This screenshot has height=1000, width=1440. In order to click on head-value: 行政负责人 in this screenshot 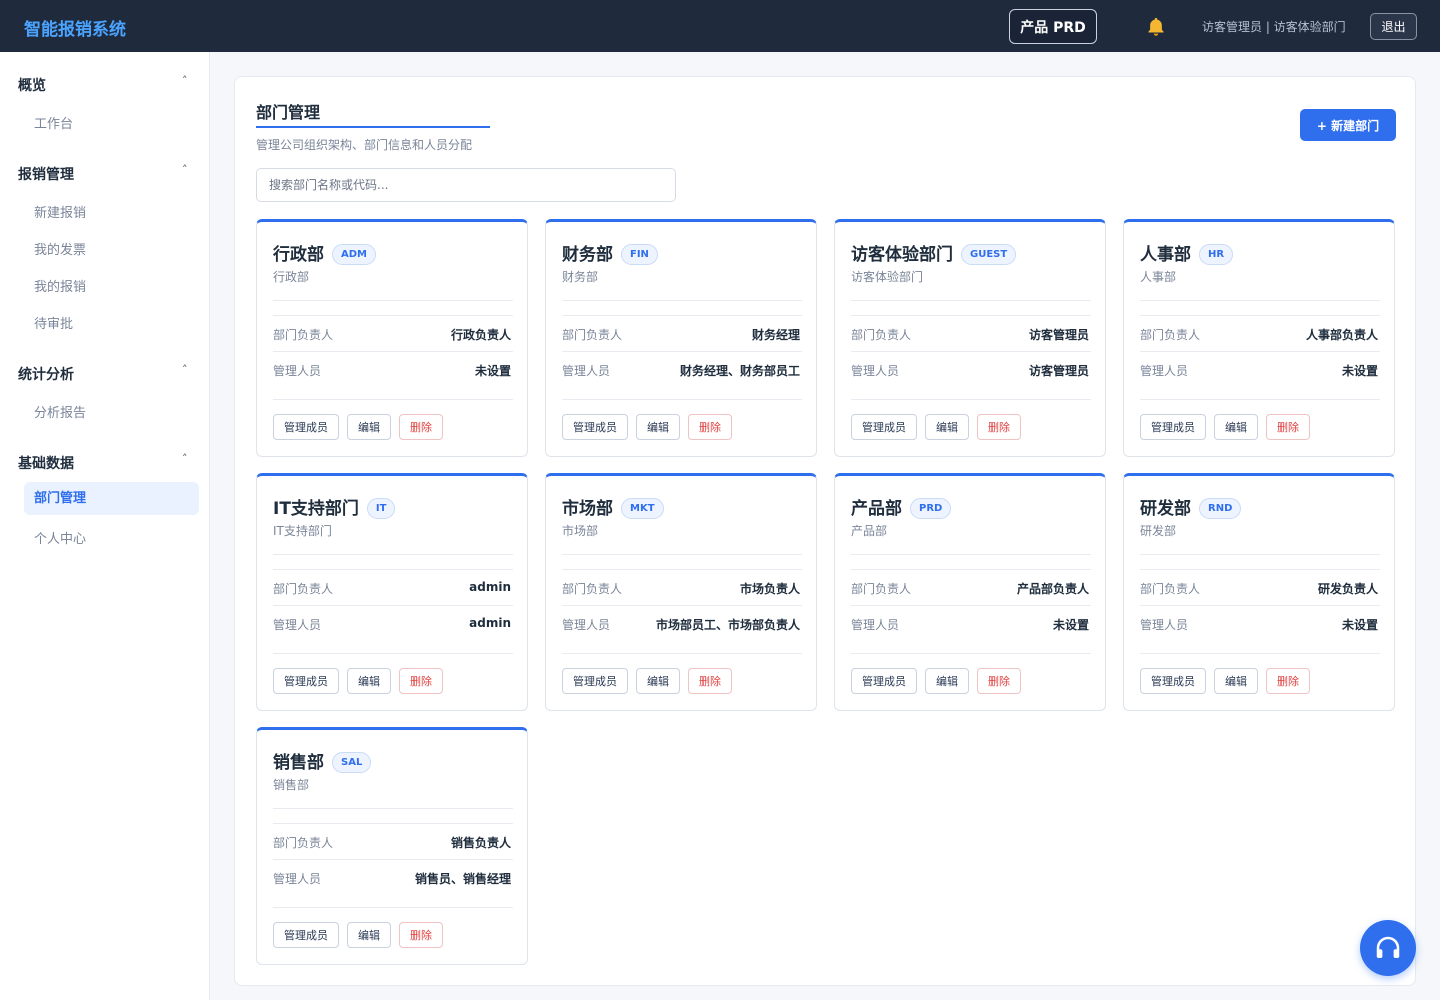, I will do `click(480, 335)`.